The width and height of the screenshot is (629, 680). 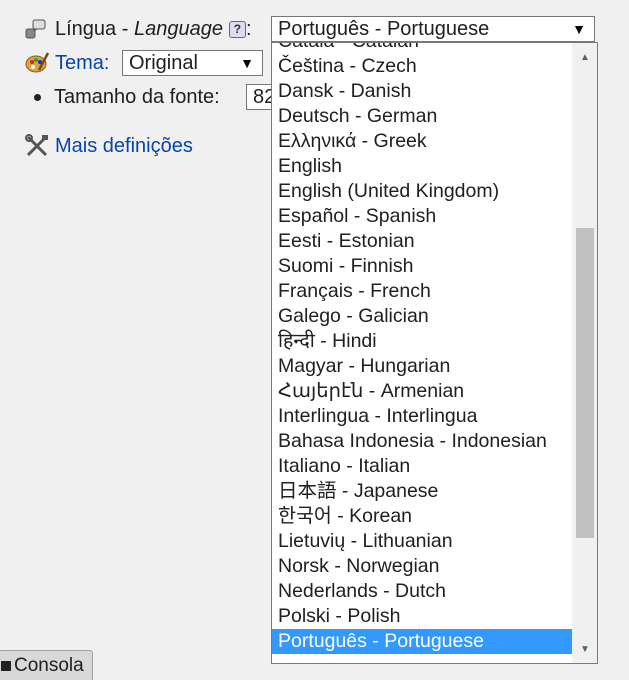 What do you see at coordinates (422, 116) in the screenshot?
I see `dropdown-option: Deutsch - German` at bounding box center [422, 116].